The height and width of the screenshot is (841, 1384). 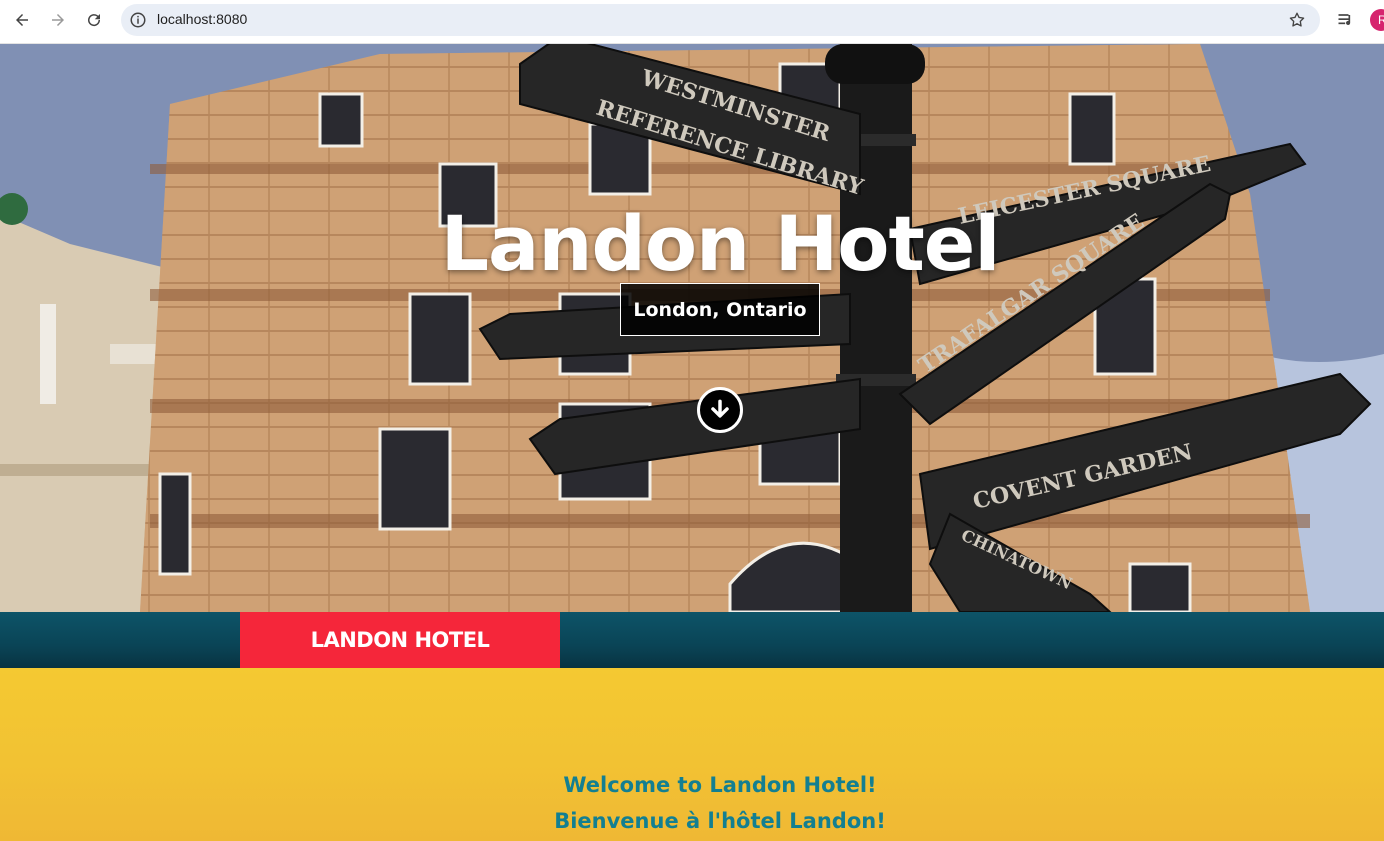 I want to click on reload-icon, so click(x=94, y=20).